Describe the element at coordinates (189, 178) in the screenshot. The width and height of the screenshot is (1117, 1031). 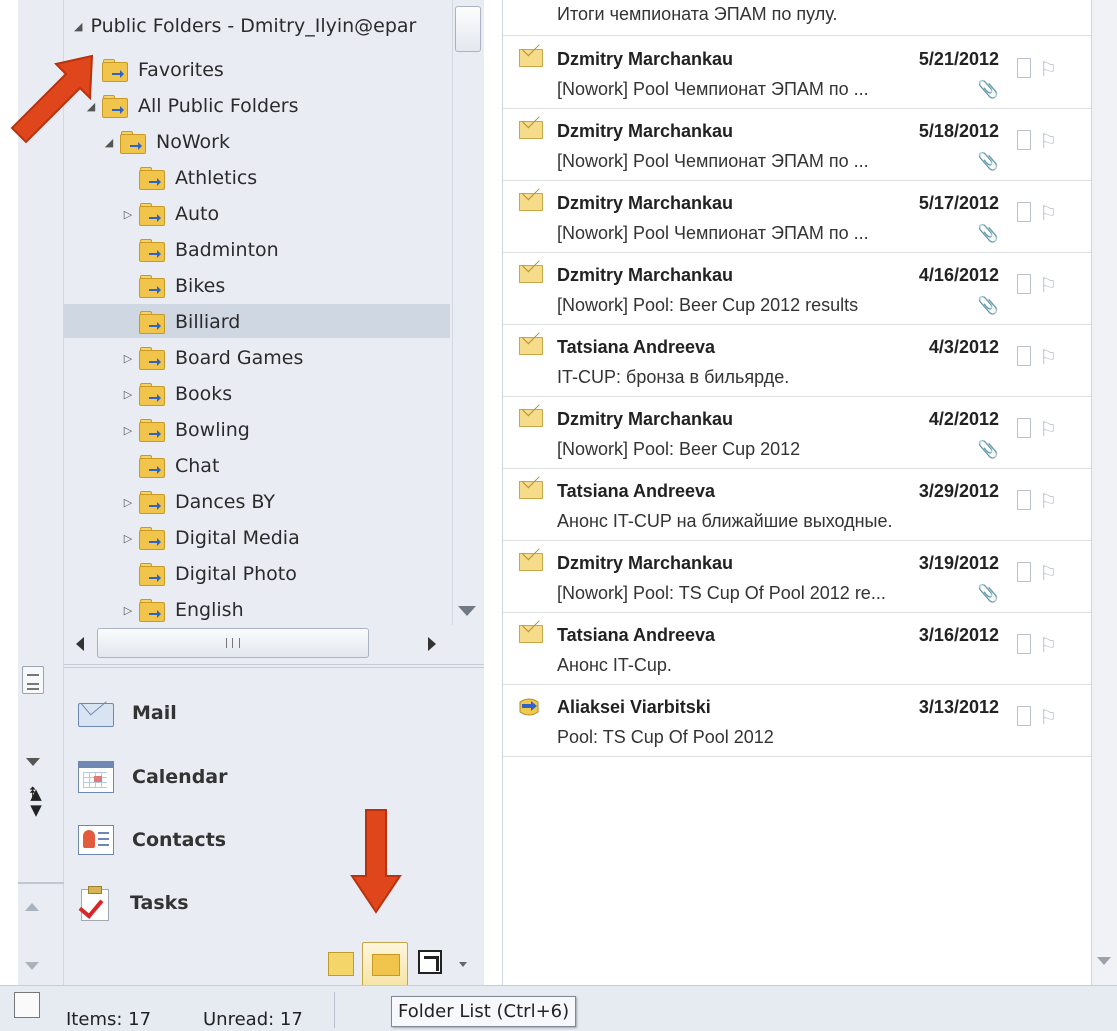
I see `folder-node-athletics: Athletics` at that location.